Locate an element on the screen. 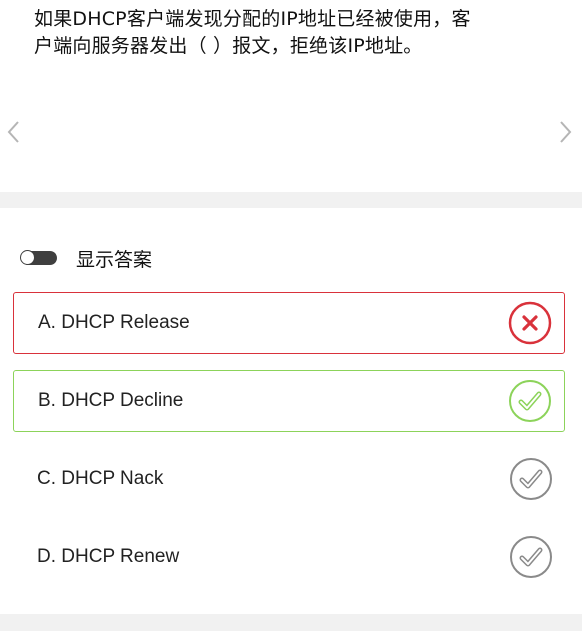 This screenshot has height=631, width=582. question-line-2: 户端向服务器发出（ ）报文，拒绝该IP地址。 is located at coordinates (228, 46).